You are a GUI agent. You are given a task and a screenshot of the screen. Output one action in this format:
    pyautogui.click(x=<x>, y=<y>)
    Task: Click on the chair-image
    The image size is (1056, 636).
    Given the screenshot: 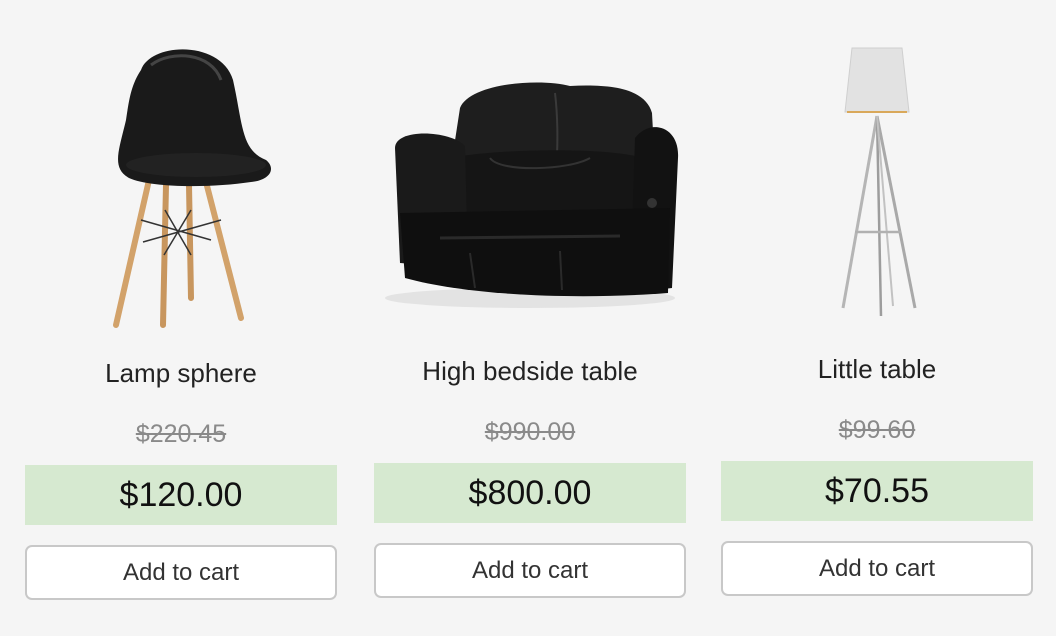 What is the action you would take?
    pyautogui.click(x=192, y=188)
    